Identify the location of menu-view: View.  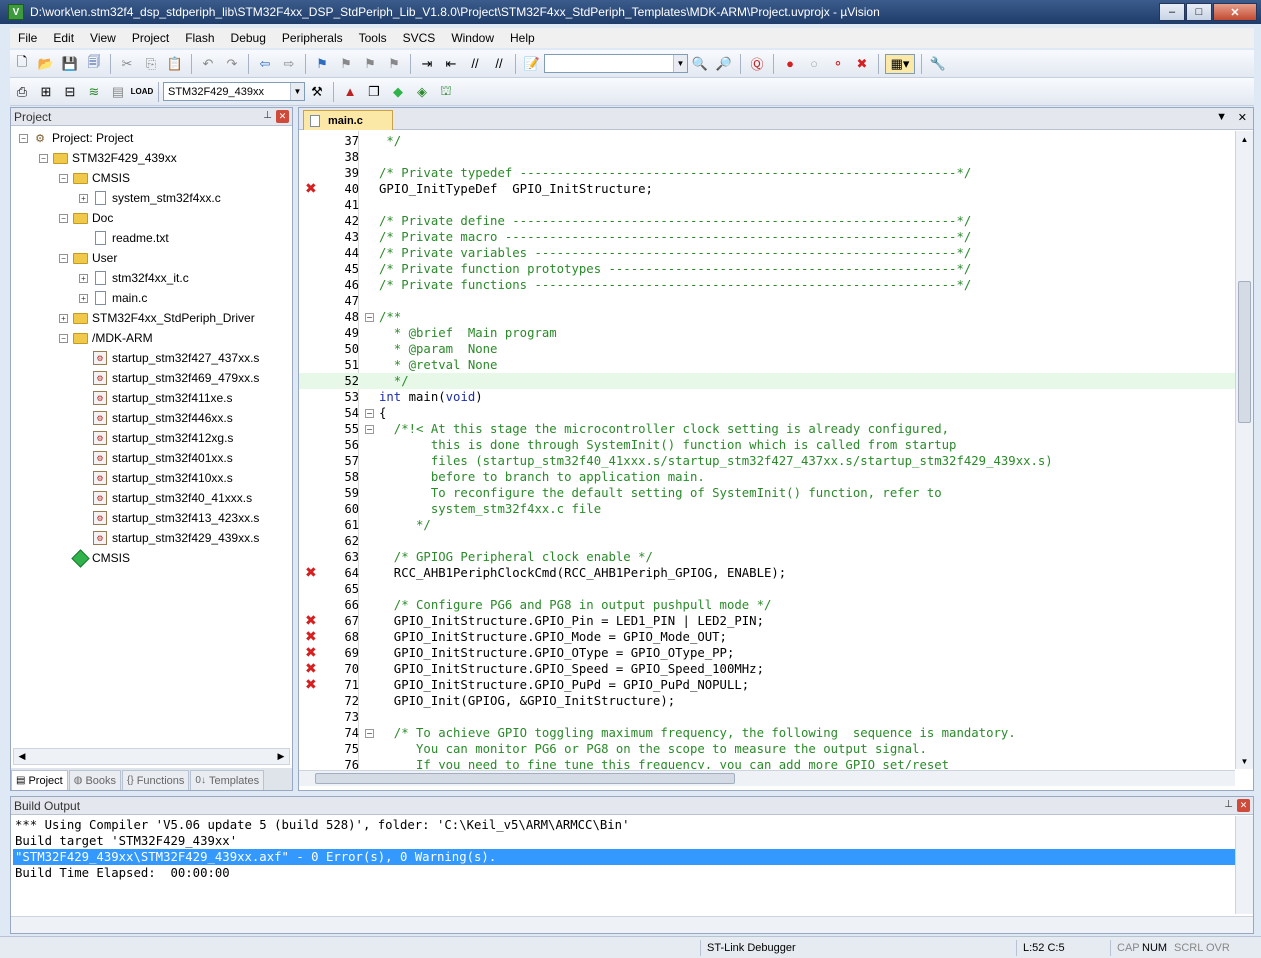
(103, 38).